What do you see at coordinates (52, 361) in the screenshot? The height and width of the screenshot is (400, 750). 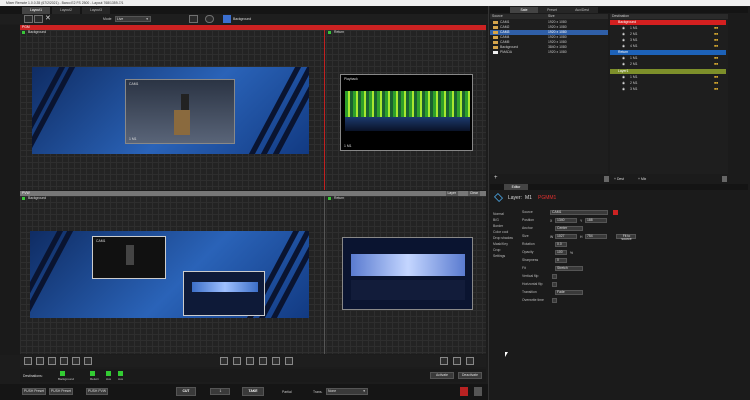 I see `align-right-icon` at bounding box center [52, 361].